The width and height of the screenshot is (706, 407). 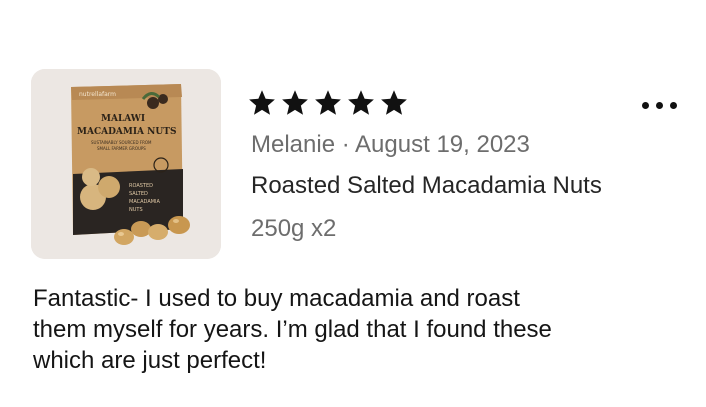 I want to click on package-lower2-text: SALTED, so click(x=138, y=194).